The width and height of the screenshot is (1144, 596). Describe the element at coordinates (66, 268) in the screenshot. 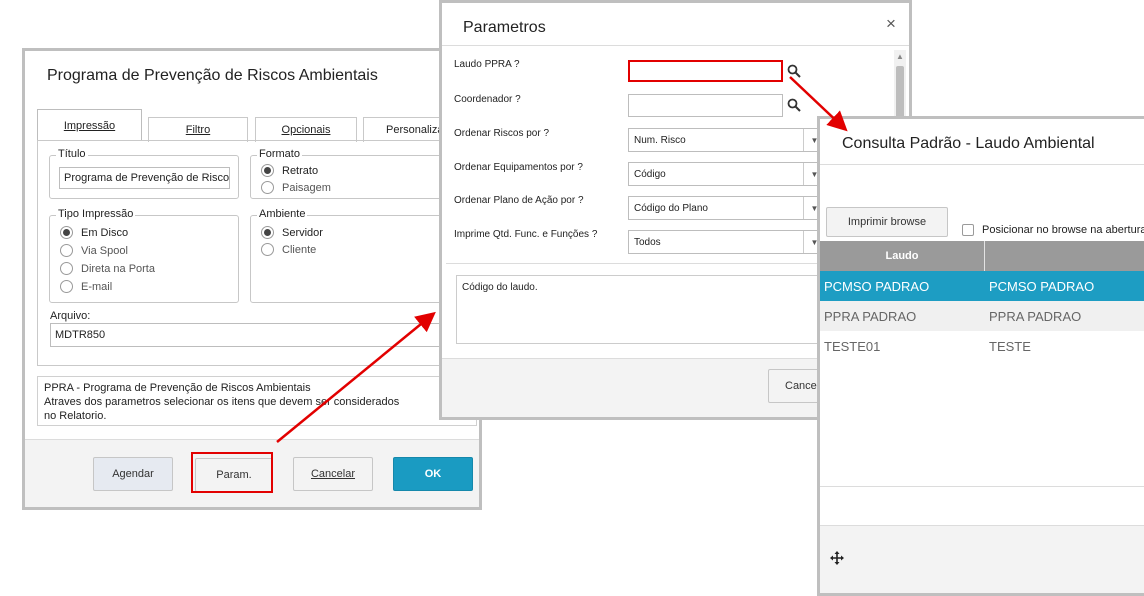

I see `radio-direta-porta-dot` at that location.